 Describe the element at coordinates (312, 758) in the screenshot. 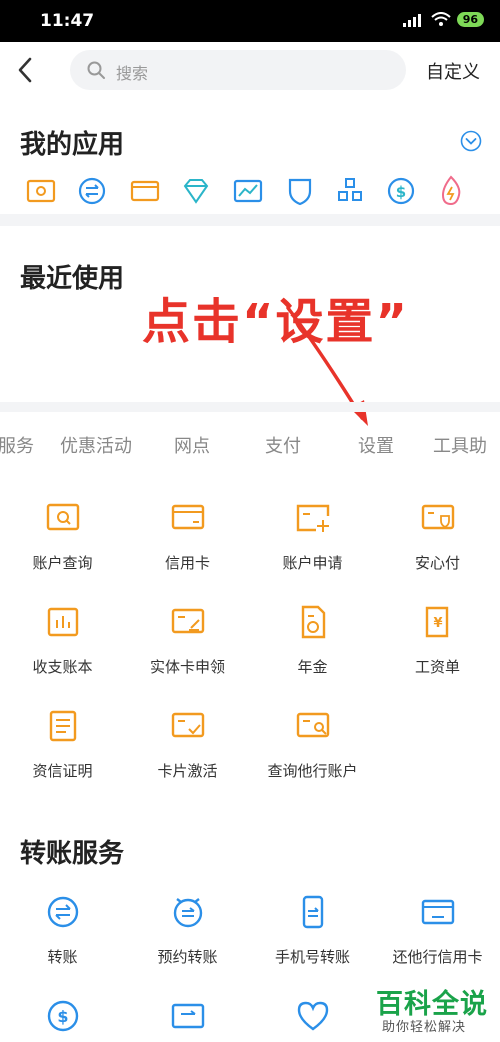

I see `service-item: 查询他行账户` at that location.